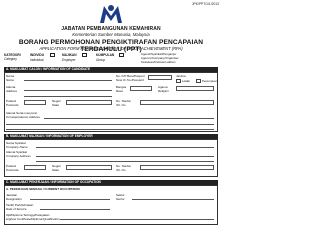 This screenshot has height=240, width=320. Describe the element at coordinates (105, 57) in the screenshot. I see `category-option-group: KUMPULAN Group` at that location.